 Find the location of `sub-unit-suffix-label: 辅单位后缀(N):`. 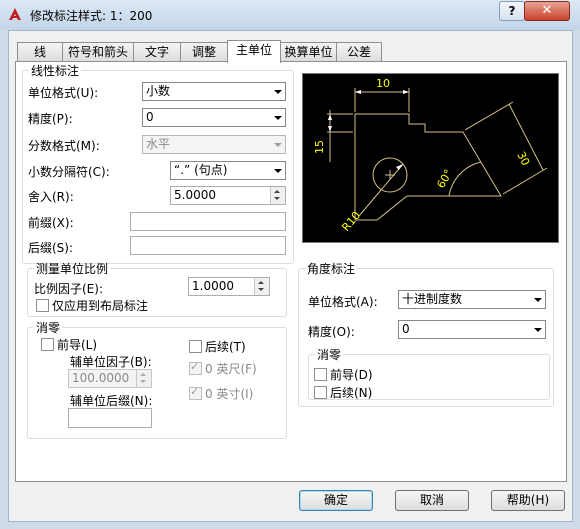

sub-unit-suffix-label: 辅单位后缀(N): is located at coordinates (111, 401).